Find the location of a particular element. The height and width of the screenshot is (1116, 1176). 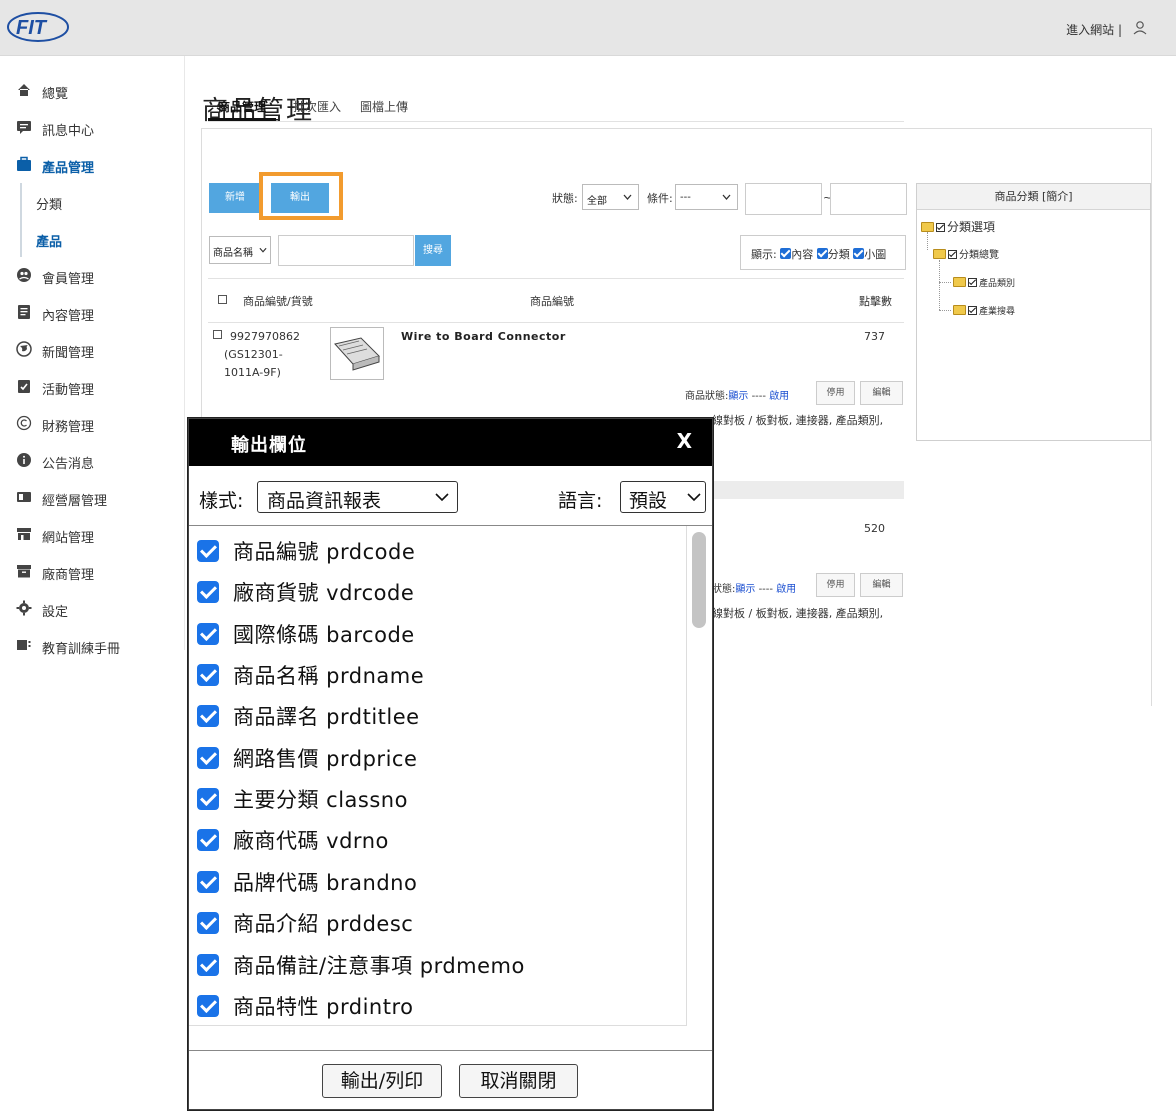

field-label: 廠商貨號 vdrcode is located at coordinates (324, 593).